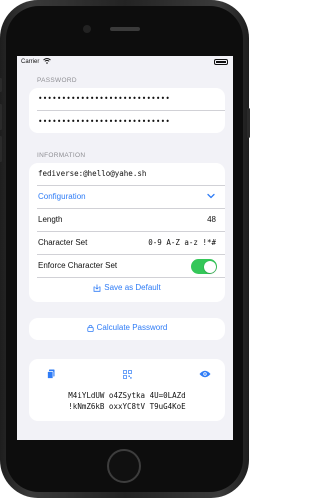 This screenshot has height=498, width=320. I want to click on site-field: fediverse:@hello@yahe.sh, so click(127, 174).